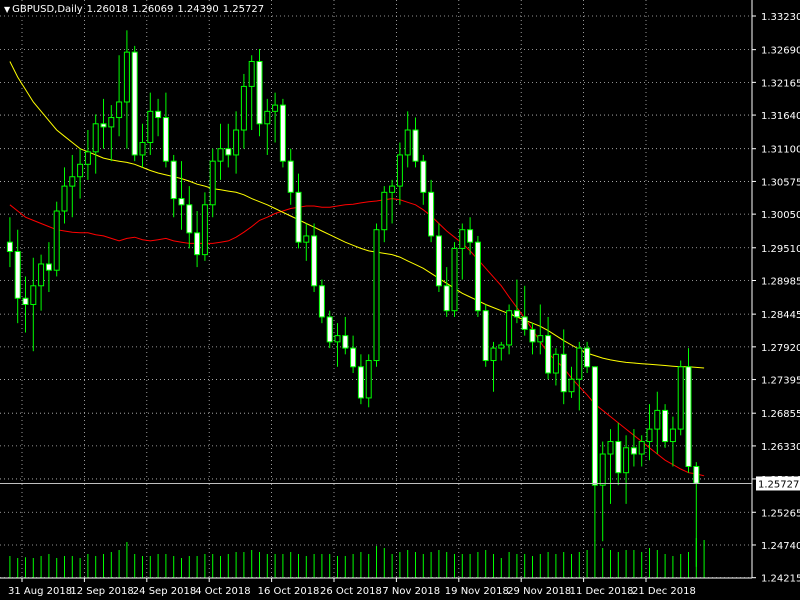  What do you see at coordinates (602, 591) in the screenshot?
I see `x-tick-label: 11 Dec 2018` at bounding box center [602, 591].